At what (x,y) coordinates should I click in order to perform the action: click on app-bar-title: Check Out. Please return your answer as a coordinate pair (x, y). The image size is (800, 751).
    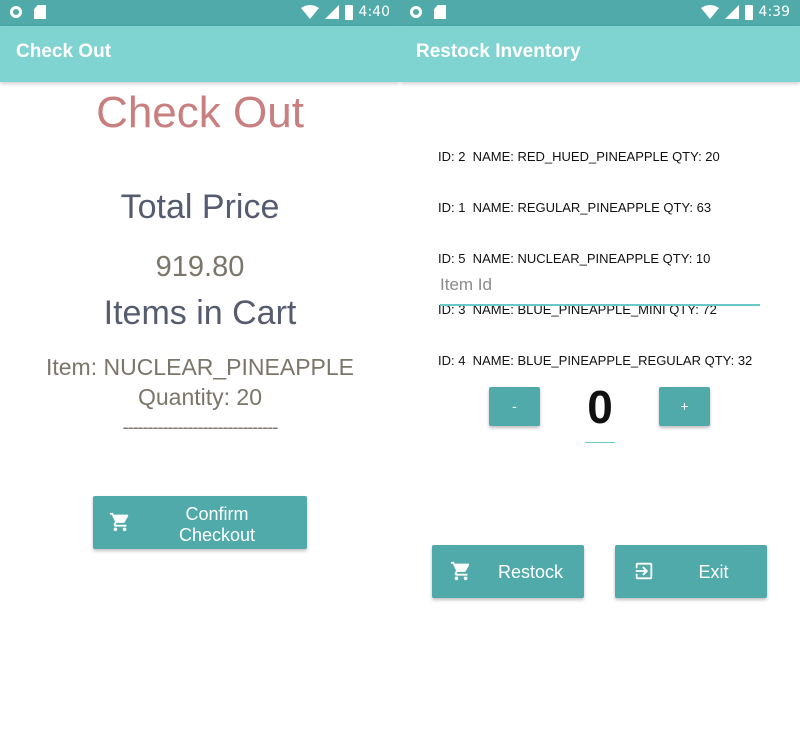
    Looking at the image, I should click on (64, 51).